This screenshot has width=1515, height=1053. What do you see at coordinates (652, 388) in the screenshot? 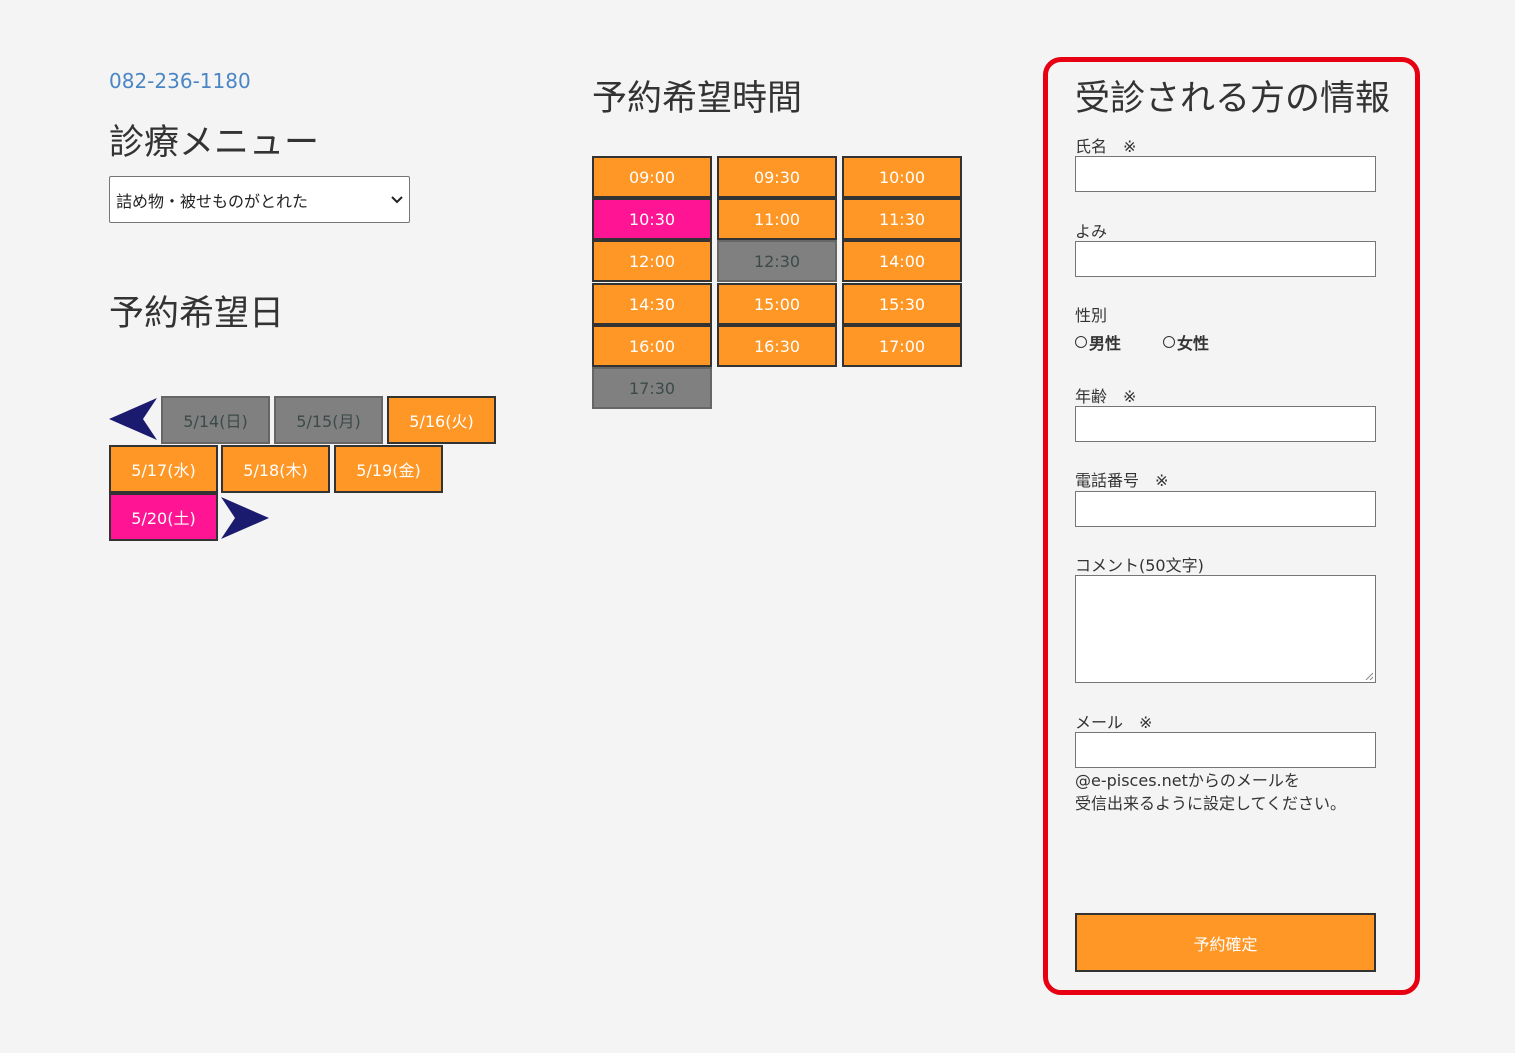
I see `time-slot: 17:30` at bounding box center [652, 388].